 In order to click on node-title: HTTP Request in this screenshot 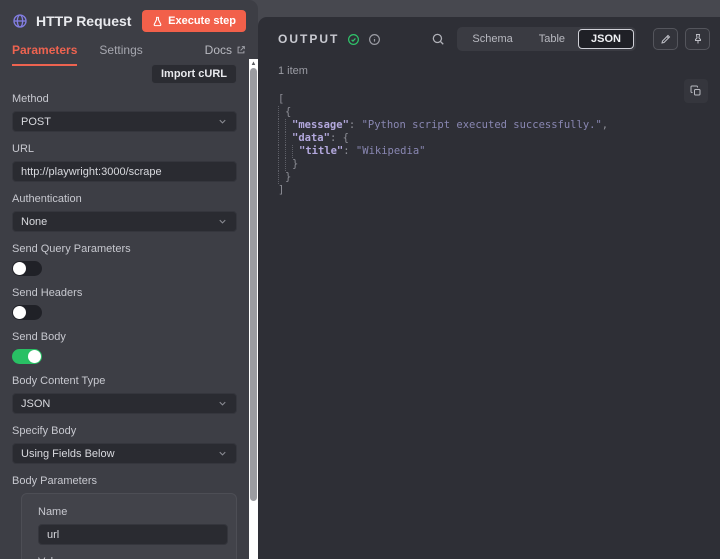, I will do `click(84, 21)`.